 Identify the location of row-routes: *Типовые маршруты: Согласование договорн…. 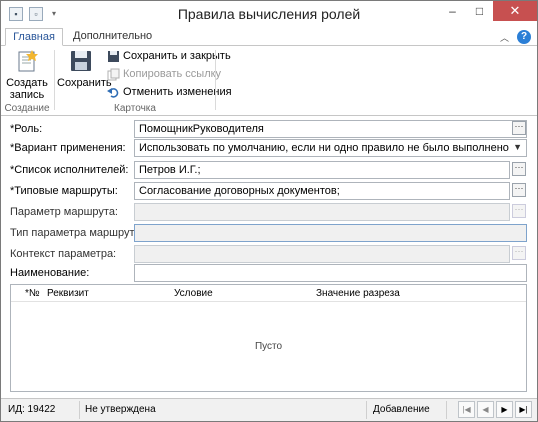
(269, 191).